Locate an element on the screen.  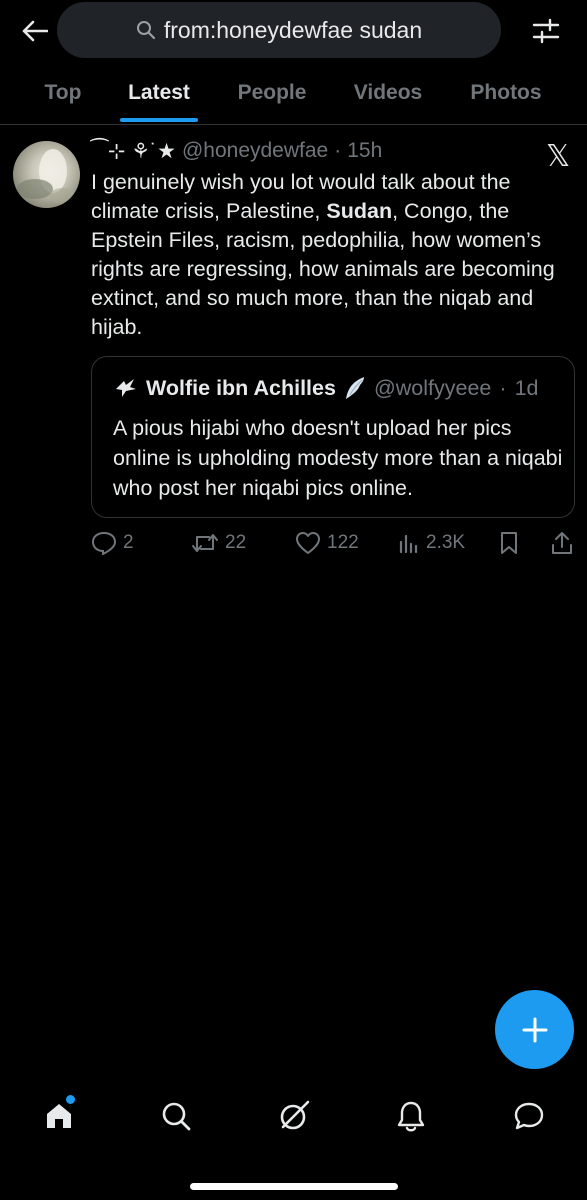
active-tab-indicator is located at coordinates (159, 120).